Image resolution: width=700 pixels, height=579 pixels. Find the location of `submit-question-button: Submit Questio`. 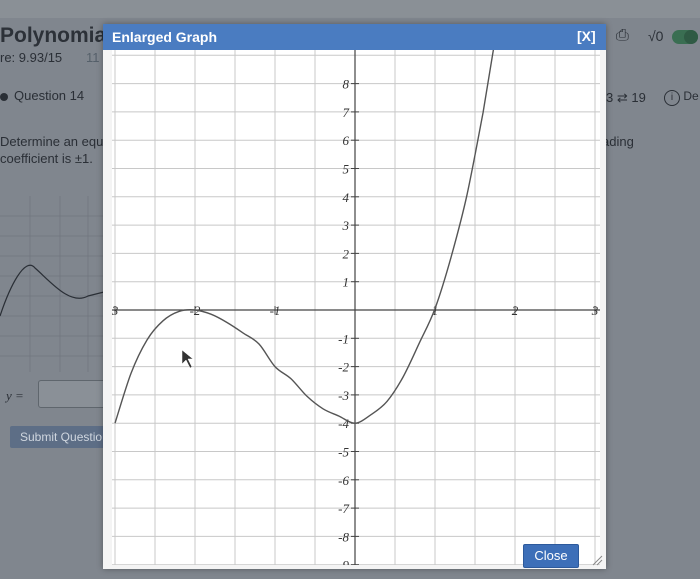

submit-question-button: Submit Questio is located at coordinates (62, 437).